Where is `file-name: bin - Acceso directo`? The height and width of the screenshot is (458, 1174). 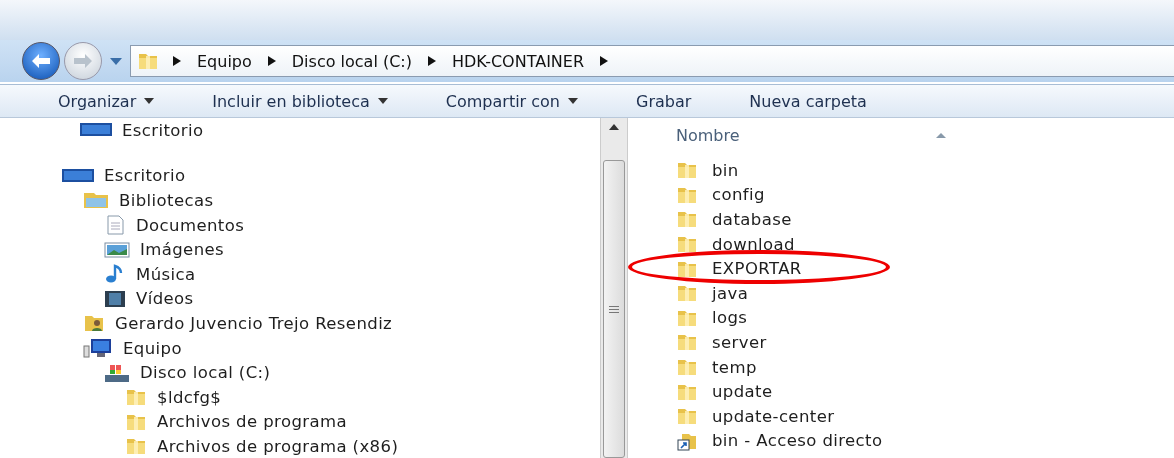 file-name: bin - Acceso directo is located at coordinates (797, 441).